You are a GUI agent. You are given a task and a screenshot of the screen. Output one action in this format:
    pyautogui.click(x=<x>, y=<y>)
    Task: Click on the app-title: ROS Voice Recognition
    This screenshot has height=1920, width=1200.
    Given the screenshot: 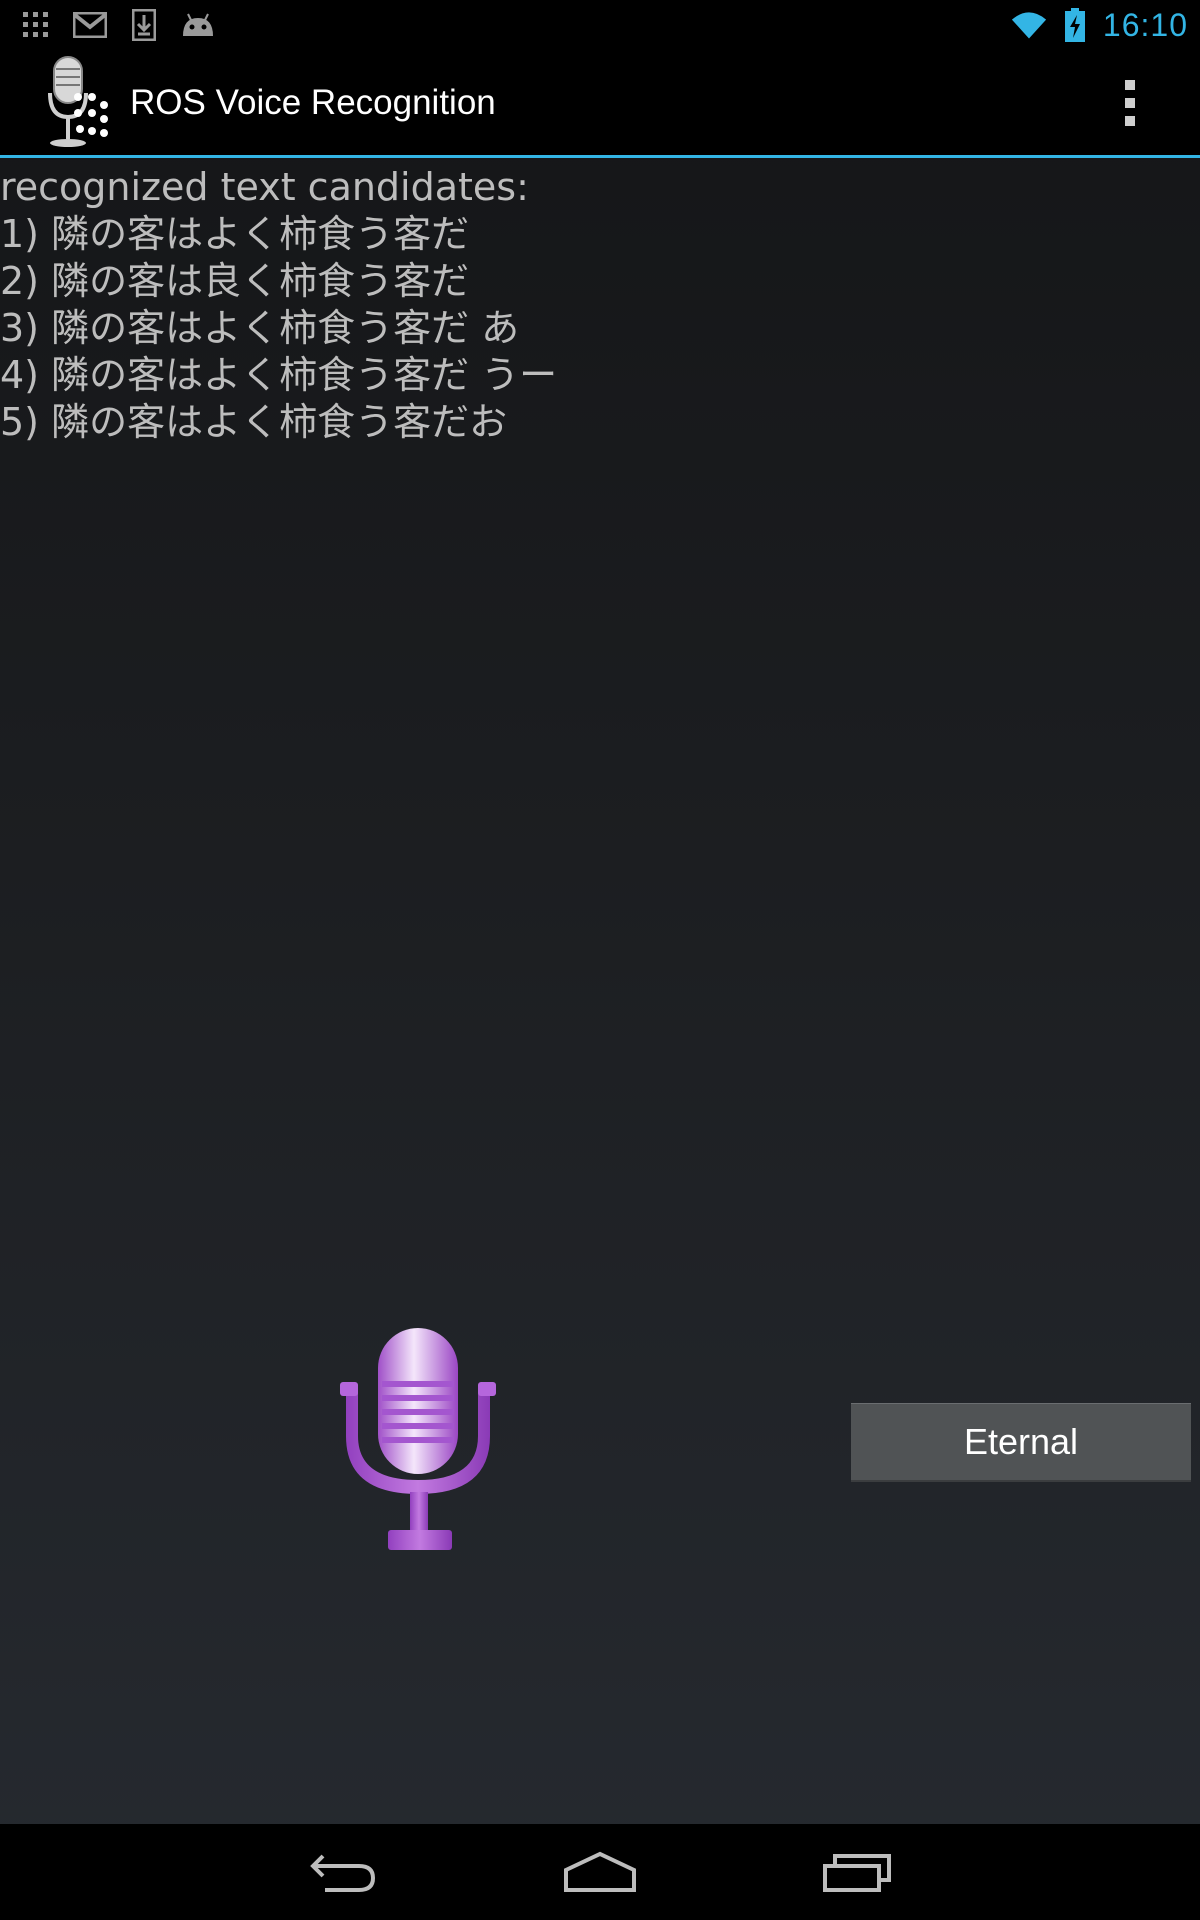 What is the action you would take?
    pyautogui.click(x=313, y=102)
    